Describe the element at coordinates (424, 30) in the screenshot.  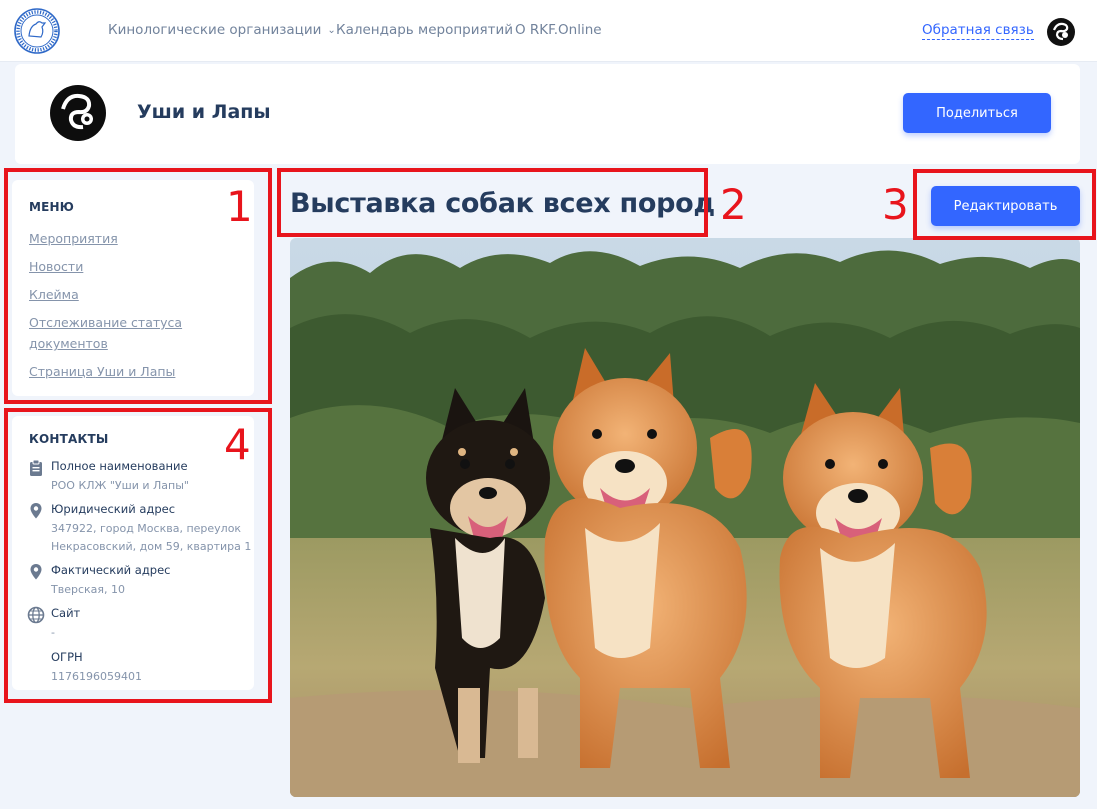
I see `nav-events-calendar: Календарь мероприятий` at that location.